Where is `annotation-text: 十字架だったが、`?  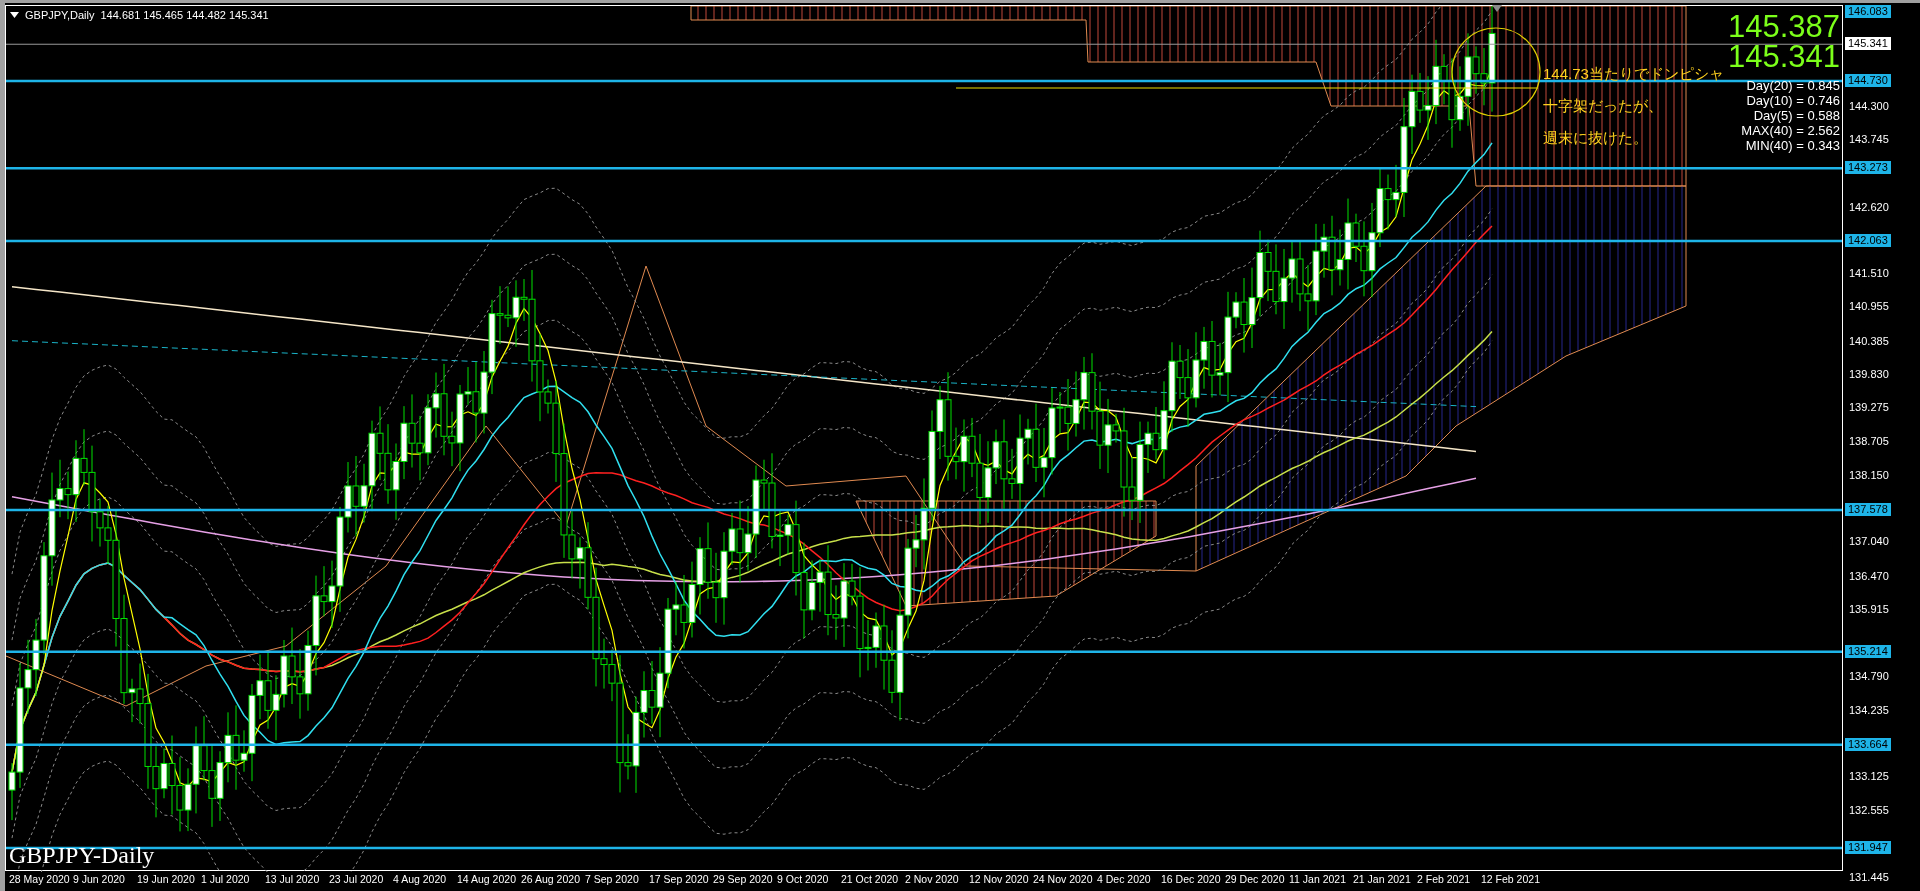
annotation-text: 十字架だったが、 is located at coordinates (1603, 106).